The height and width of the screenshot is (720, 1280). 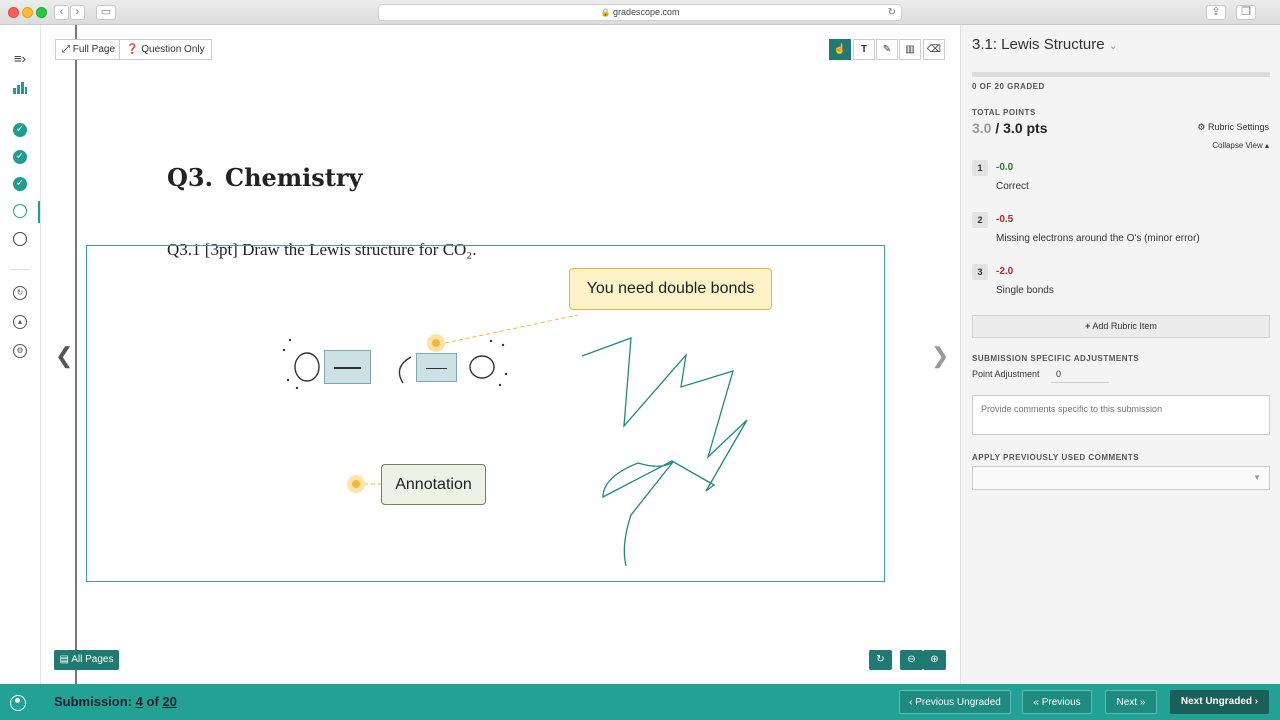 I want to click on double-chevron-left-icon: «, so click(x=1036, y=702).